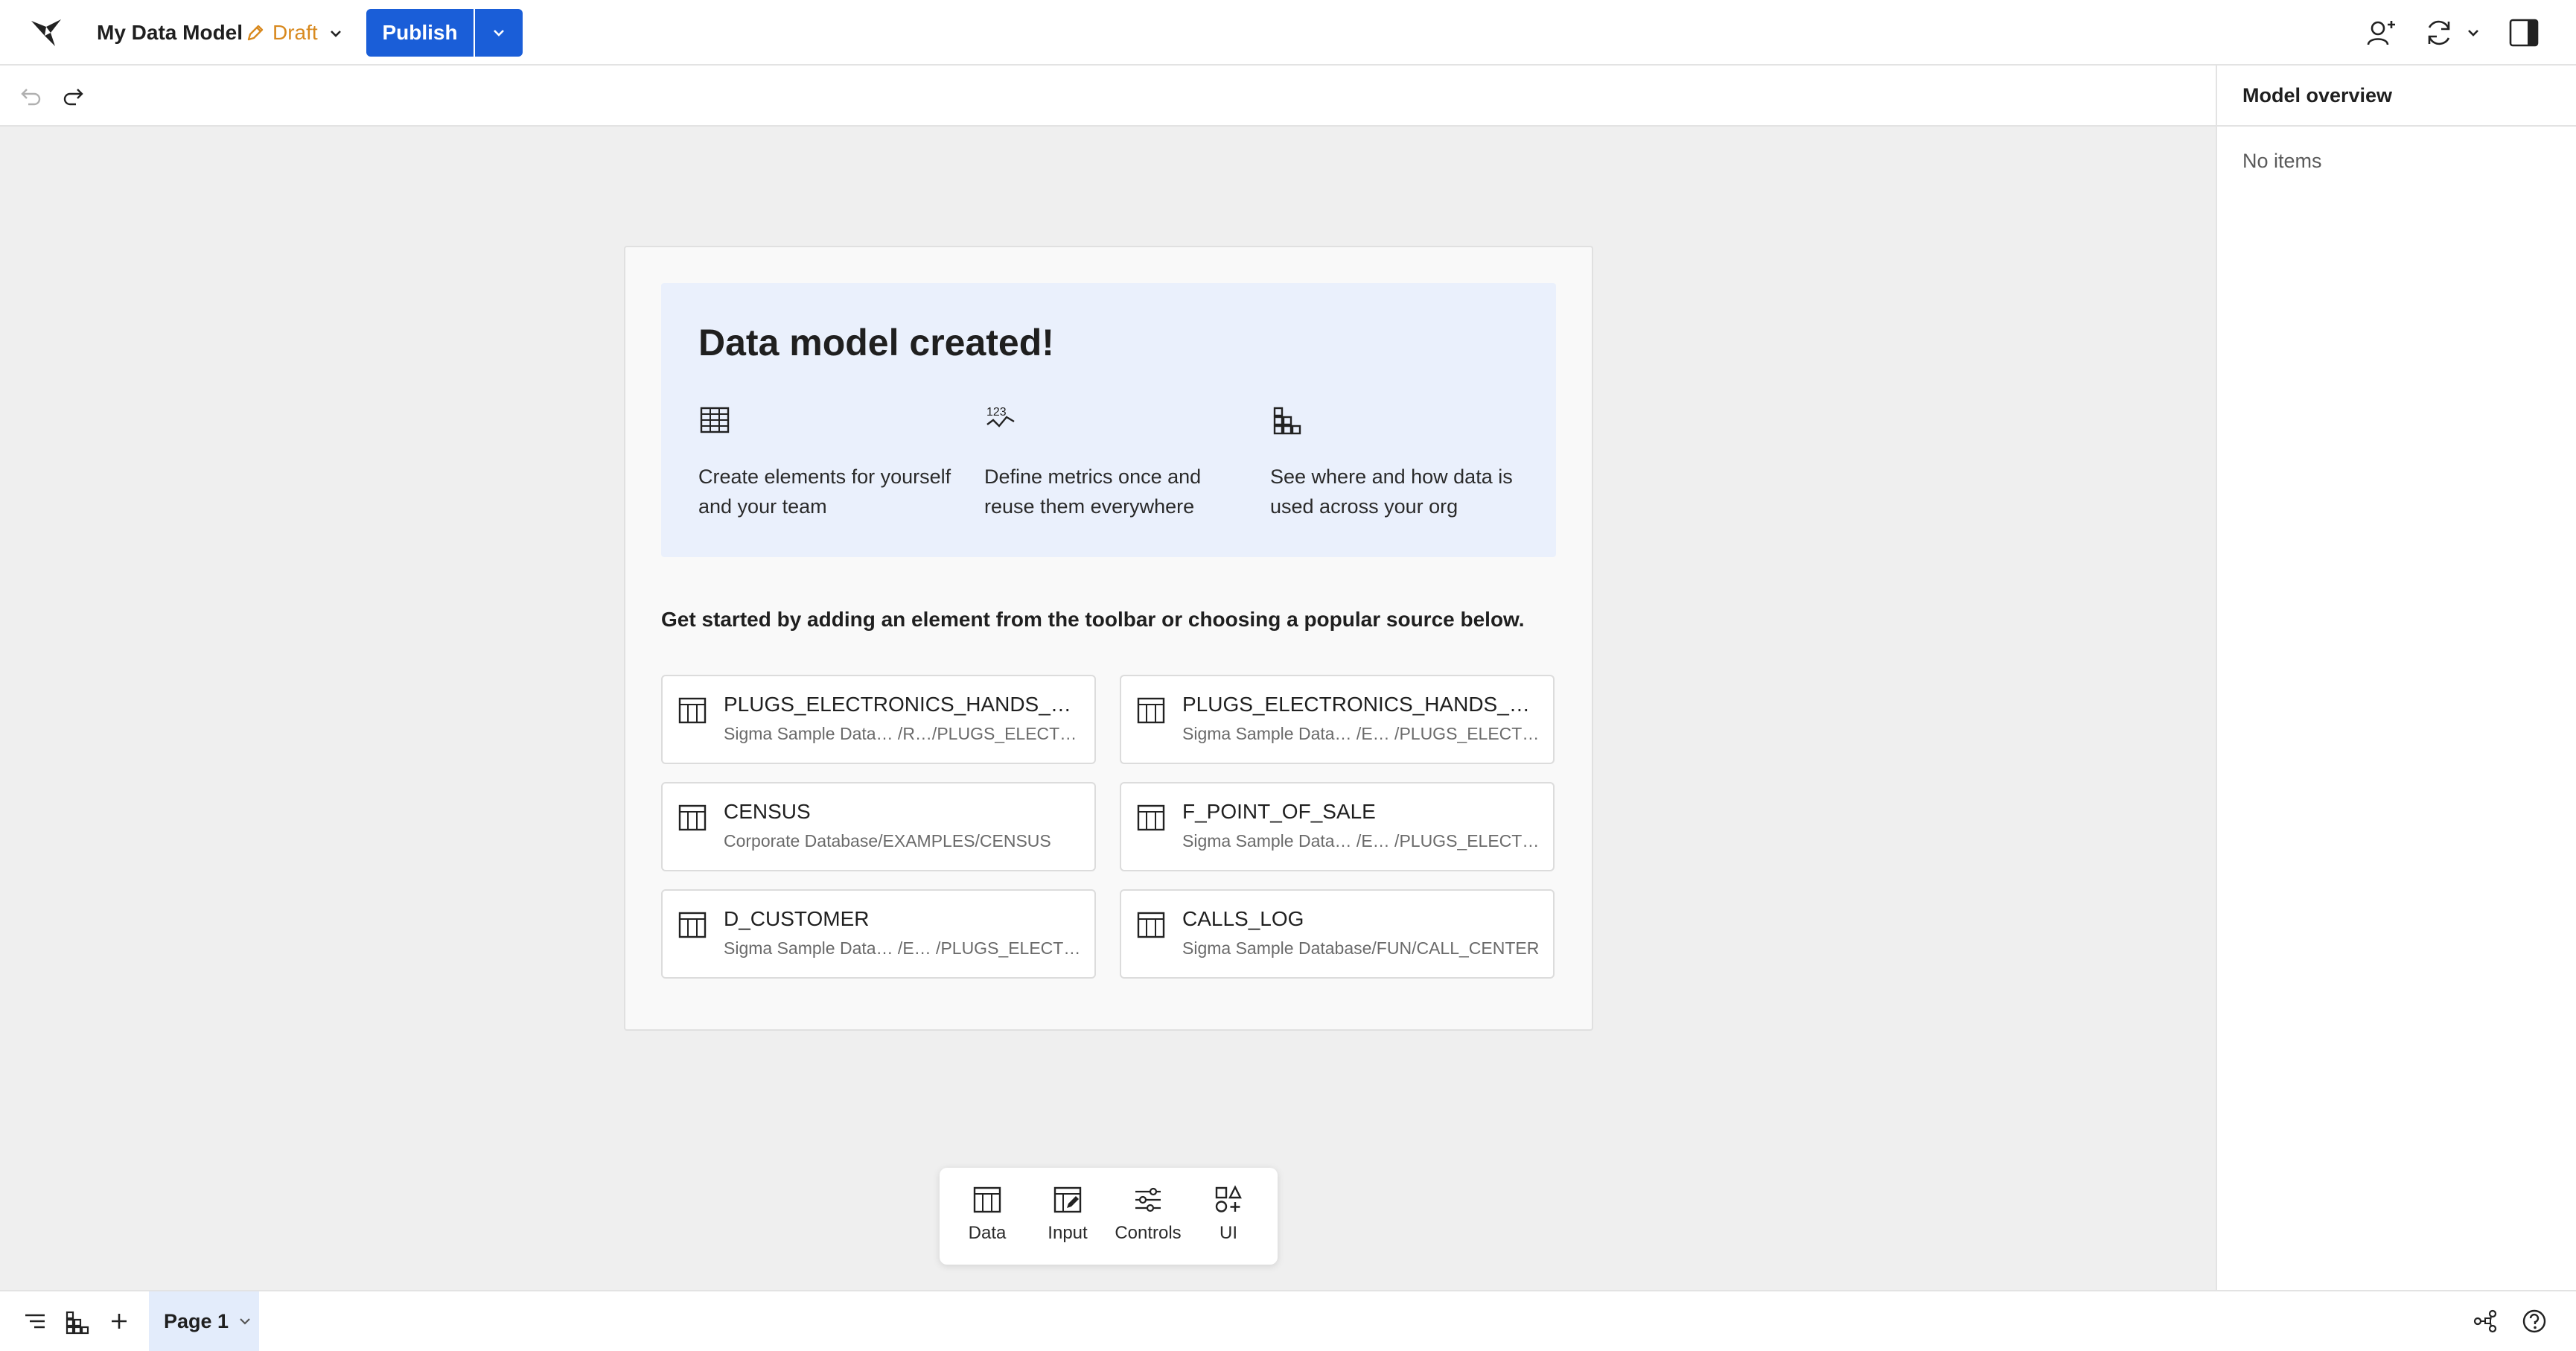 Image resolution: width=2576 pixels, height=1351 pixels. I want to click on sliders-icon, so click(1148, 1199).